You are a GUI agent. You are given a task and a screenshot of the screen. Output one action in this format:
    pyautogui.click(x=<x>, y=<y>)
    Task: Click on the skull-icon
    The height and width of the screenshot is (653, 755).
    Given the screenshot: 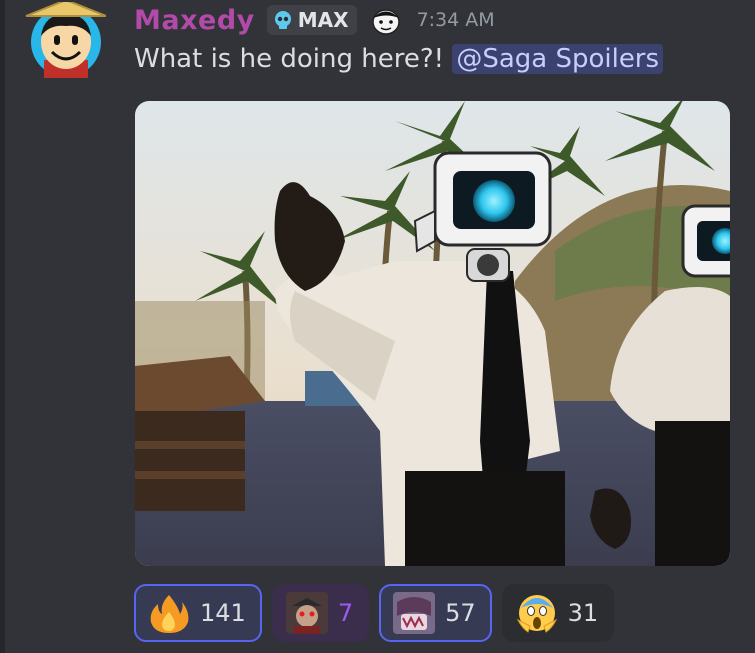 What is the action you would take?
    pyautogui.click(x=282, y=20)
    